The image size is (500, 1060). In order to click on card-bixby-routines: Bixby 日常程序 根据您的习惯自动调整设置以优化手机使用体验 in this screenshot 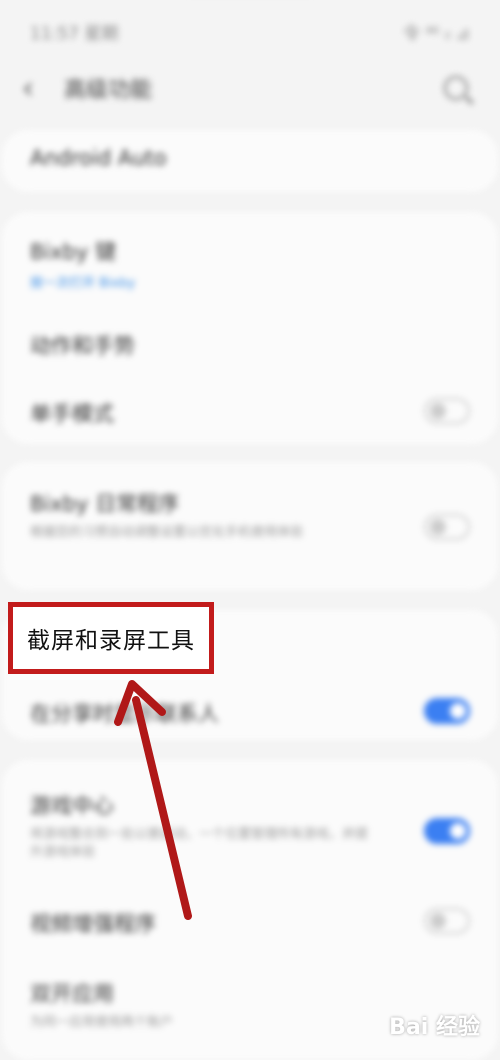, I will do `click(250, 526)`.